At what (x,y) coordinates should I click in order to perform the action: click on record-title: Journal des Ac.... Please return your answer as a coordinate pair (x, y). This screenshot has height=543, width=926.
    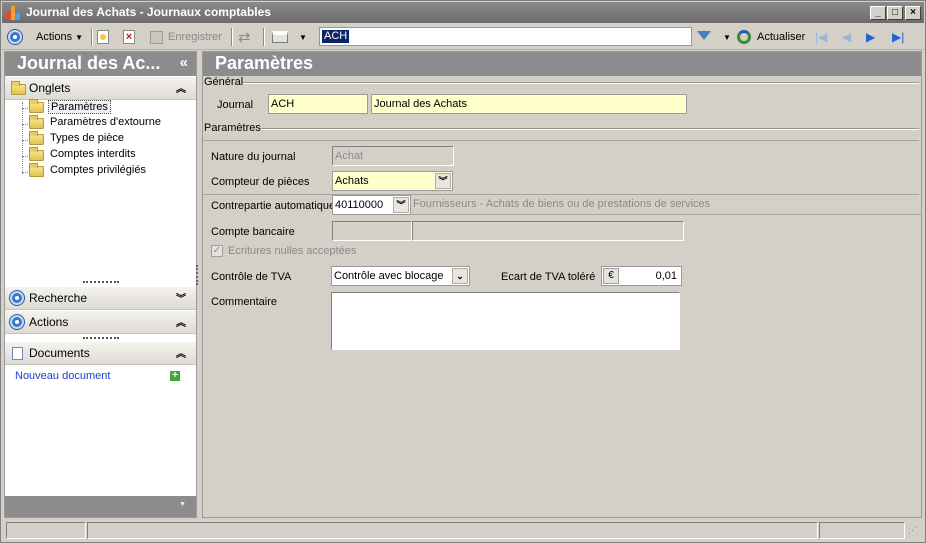
    Looking at the image, I should click on (89, 63).